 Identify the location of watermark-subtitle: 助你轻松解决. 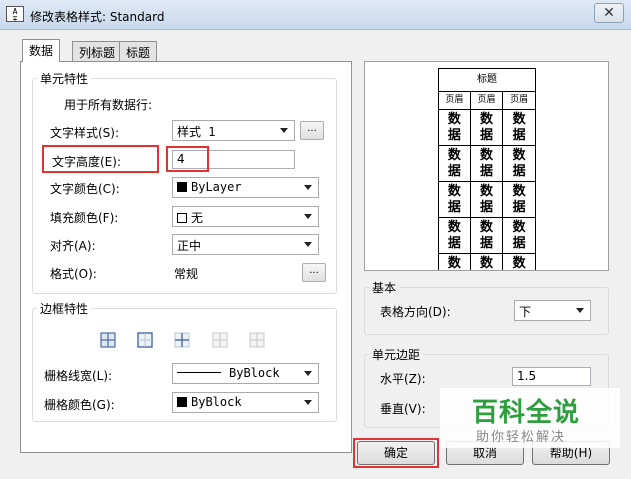
(521, 437).